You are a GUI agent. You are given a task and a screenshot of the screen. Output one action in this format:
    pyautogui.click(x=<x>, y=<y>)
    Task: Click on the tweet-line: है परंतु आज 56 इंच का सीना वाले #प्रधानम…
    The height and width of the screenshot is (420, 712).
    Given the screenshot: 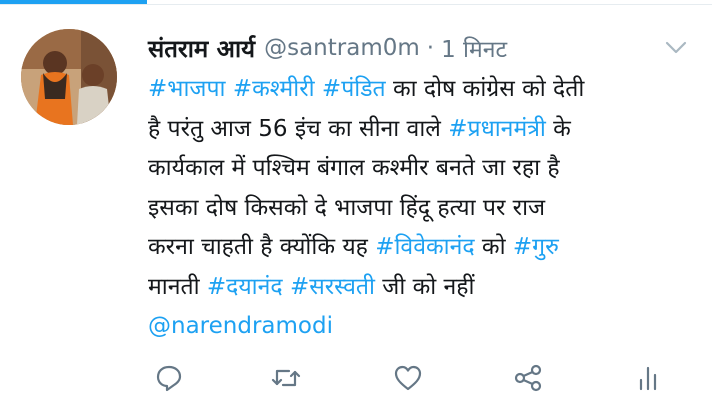 What is the action you would take?
    pyautogui.click(x=422, y=130)
    